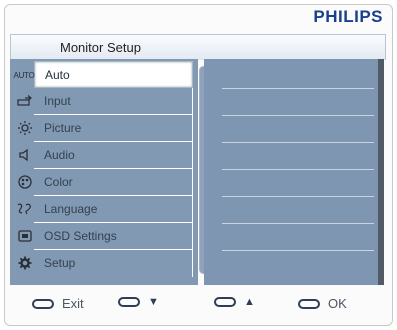 The width and height of the screenshot is (397, 330). Describe the element at coordinates (249, 302) in the screenshot. I see `up-arrow-icon: ▲` at that location.